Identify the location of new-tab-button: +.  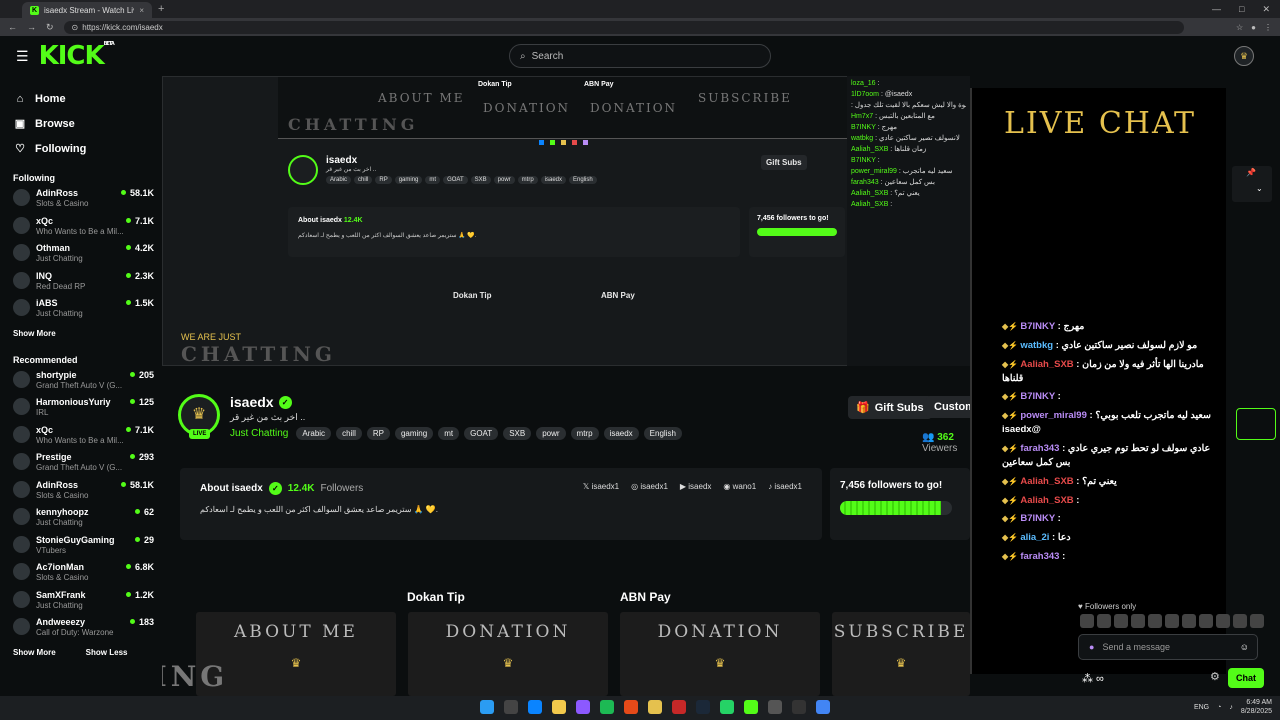
(161, 9).